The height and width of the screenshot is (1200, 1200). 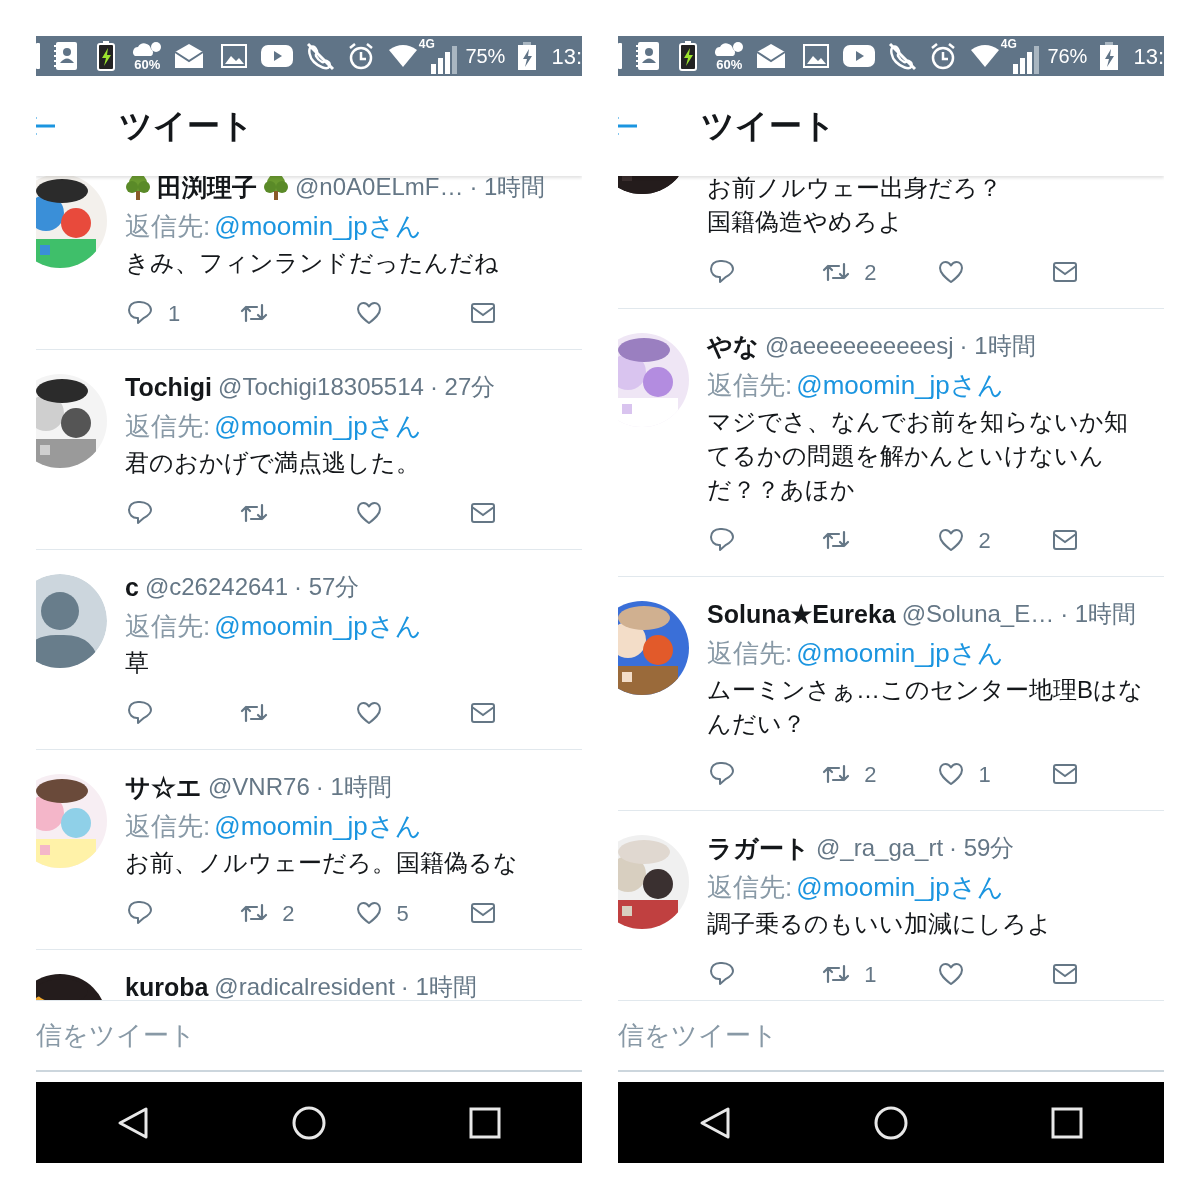 What do you see at coordinates (321, 387) in the screenshot?
I see `user-handle: @Tochigi18305514` at bounding box center [321, 387].